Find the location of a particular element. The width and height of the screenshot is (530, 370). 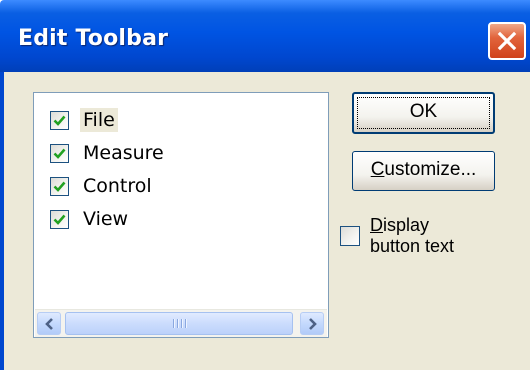

list-item-measure: Measure is located at coordinates (108, 153).